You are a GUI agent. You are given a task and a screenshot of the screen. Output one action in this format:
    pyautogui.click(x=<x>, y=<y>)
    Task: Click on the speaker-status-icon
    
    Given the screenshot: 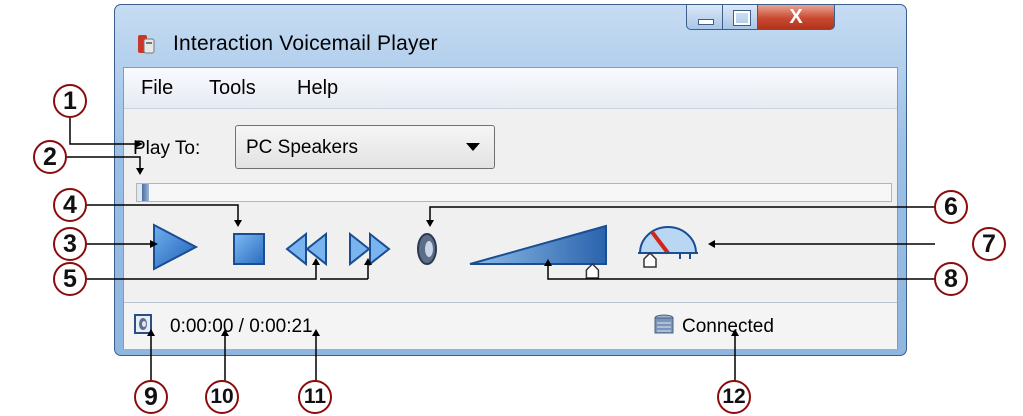 What is the action you would take?
    pyautogui.click(x=143, y=324)
    